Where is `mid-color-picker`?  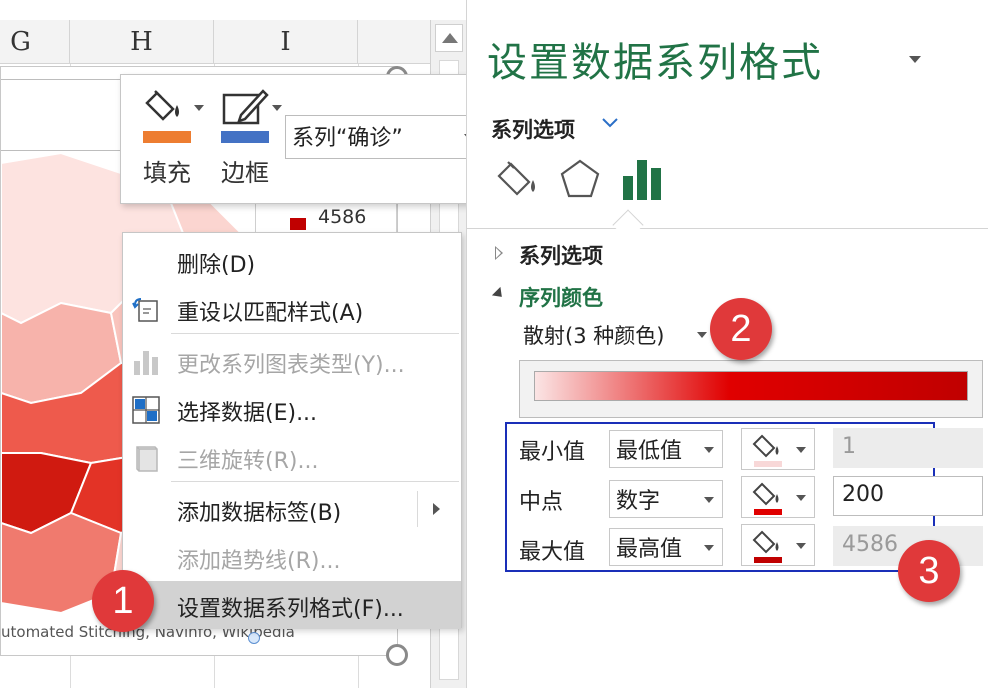 mid-color-picker is located at coordinates (778, 497).